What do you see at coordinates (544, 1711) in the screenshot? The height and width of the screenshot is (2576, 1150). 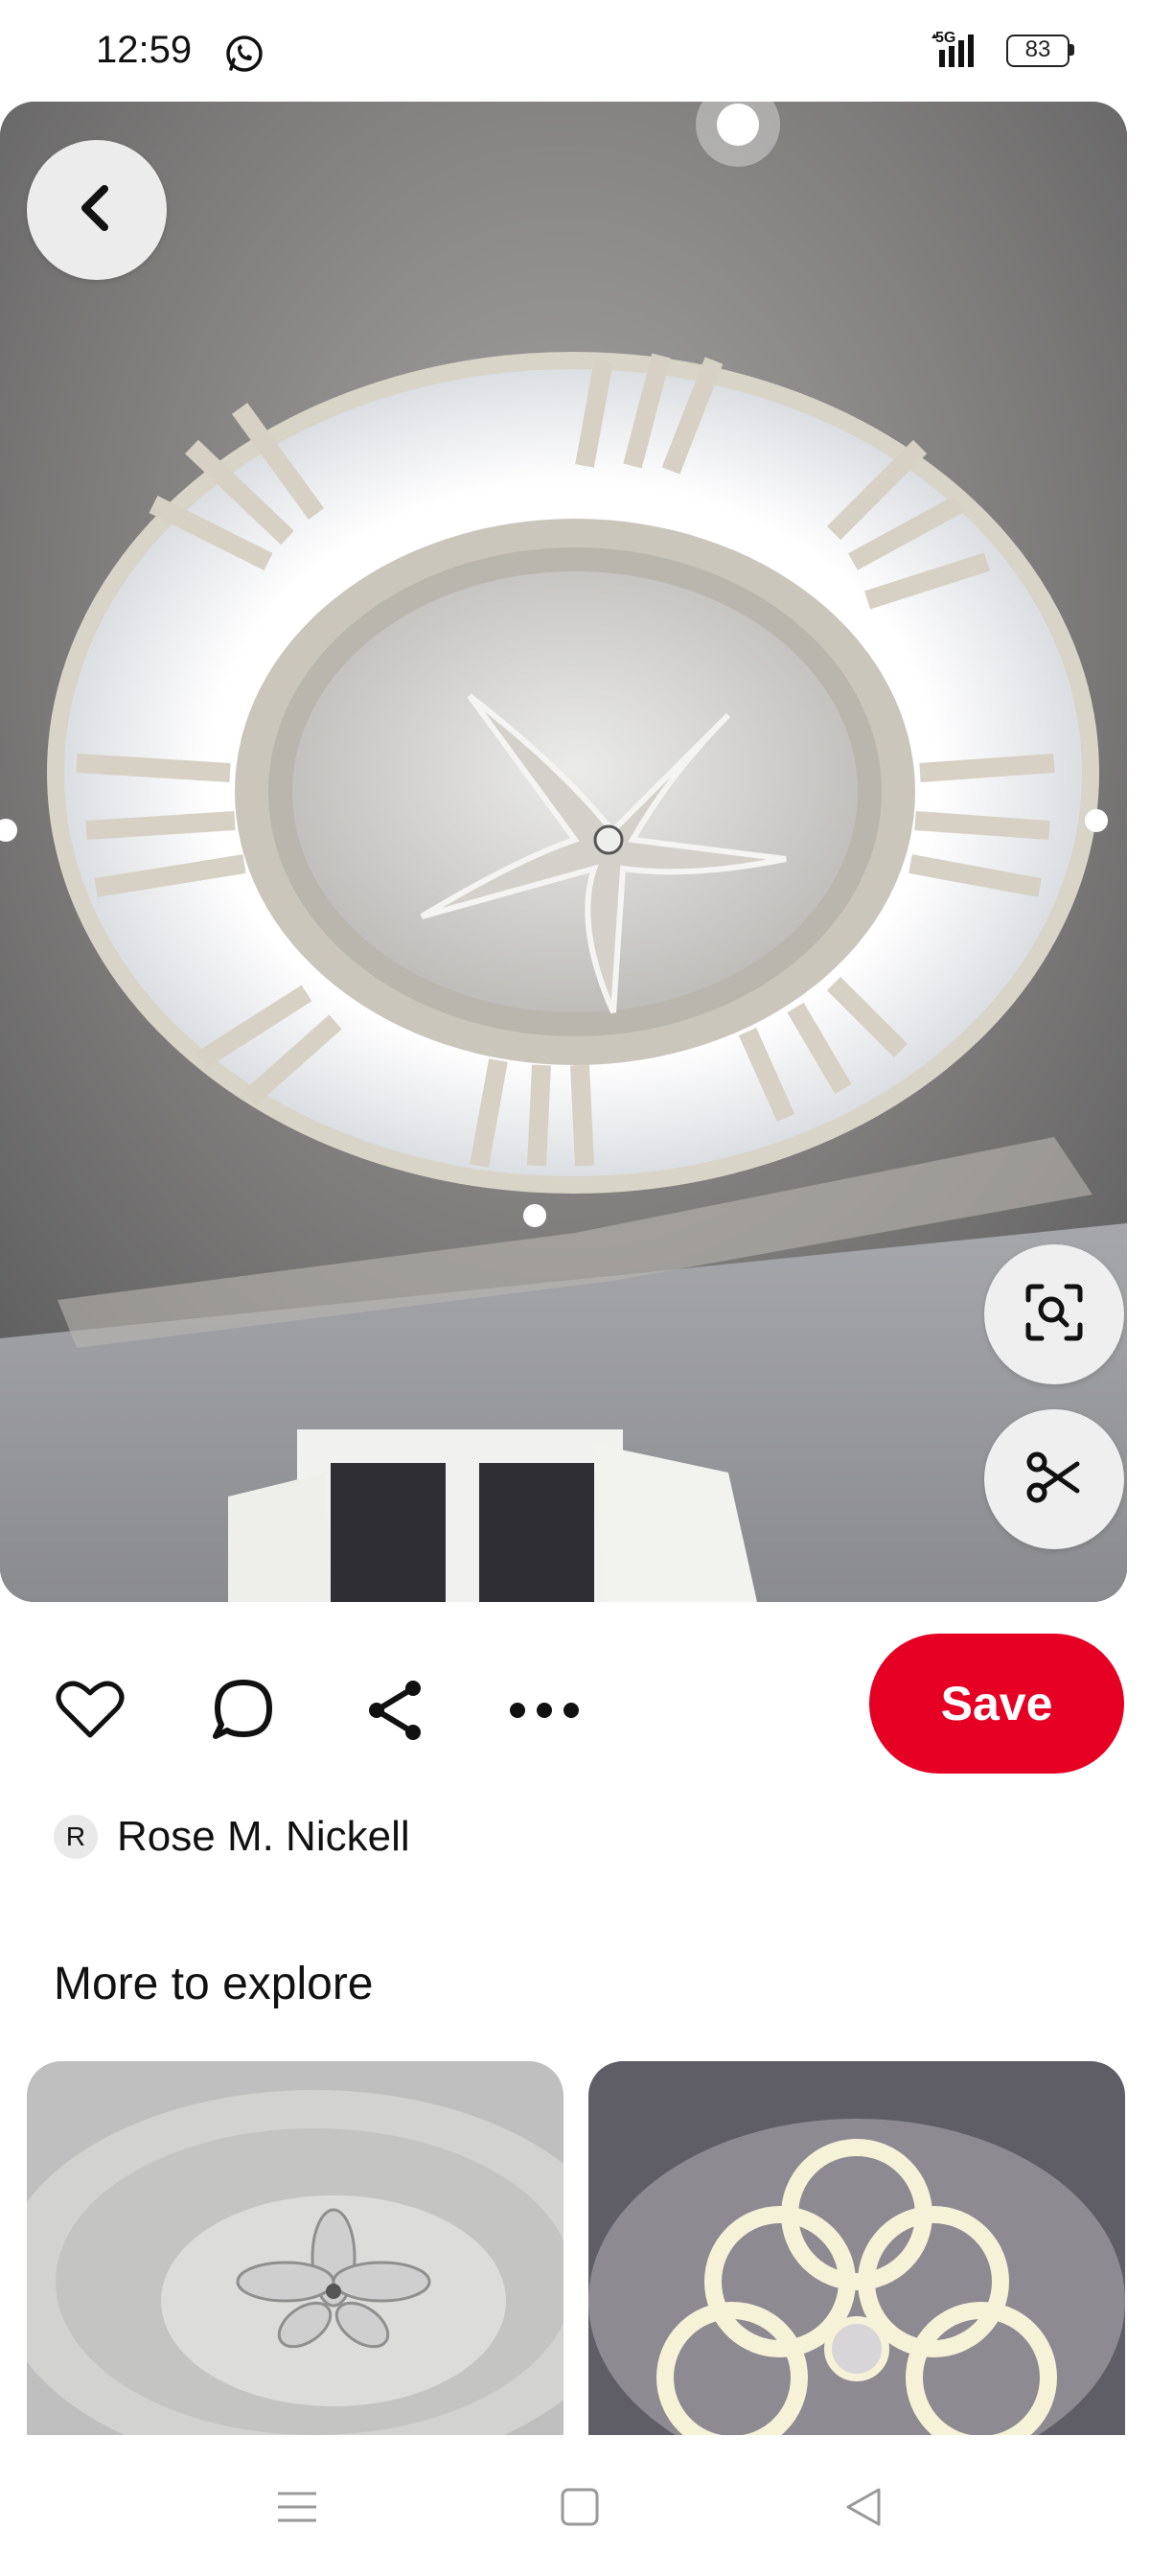 I see `more-icon` at bounding box center [544, 1711].